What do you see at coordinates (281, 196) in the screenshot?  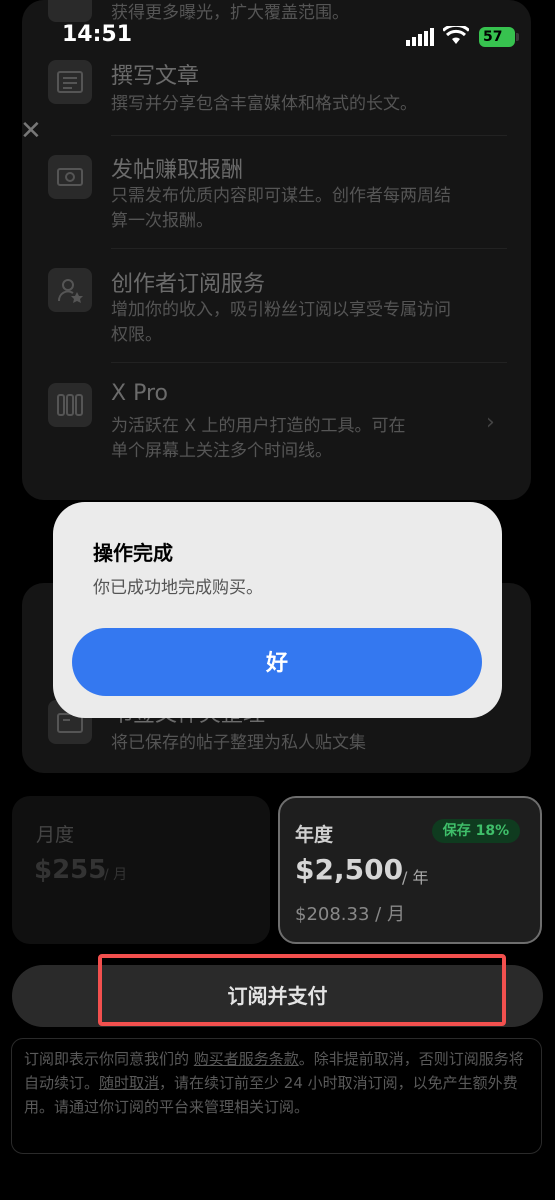 I see `feature-desc: 只需发布优质内容即可谋生。创作者每两周结` at bounding box center [281, 196].